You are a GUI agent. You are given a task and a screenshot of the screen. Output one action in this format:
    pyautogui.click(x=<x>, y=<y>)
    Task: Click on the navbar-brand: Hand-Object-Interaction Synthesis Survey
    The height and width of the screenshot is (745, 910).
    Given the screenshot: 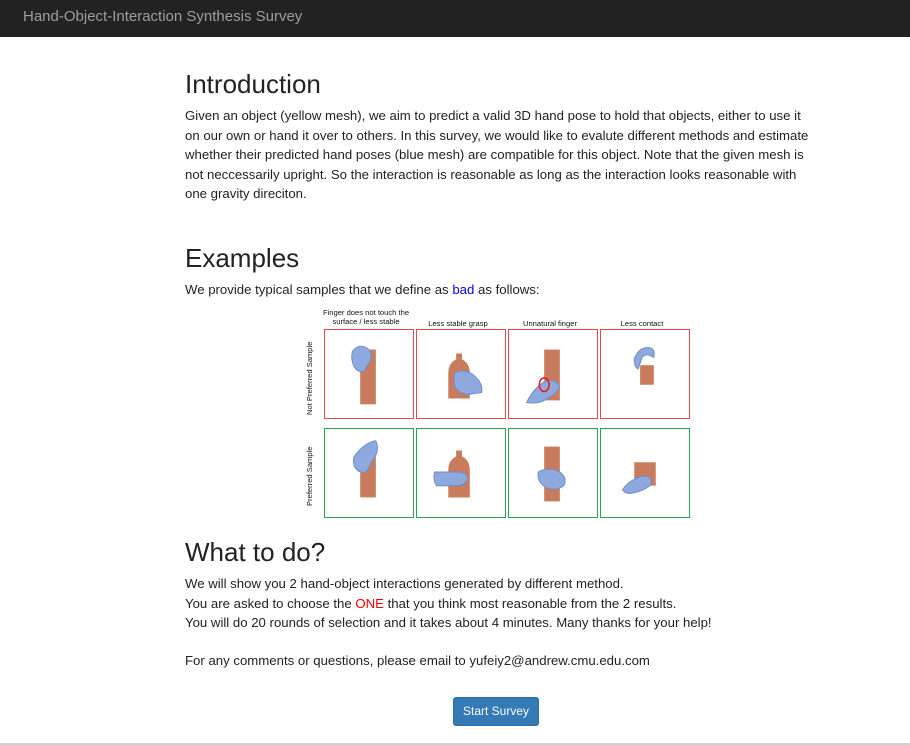 What is the action you would take?
    pyautogui.click(x=162, y=17)
    